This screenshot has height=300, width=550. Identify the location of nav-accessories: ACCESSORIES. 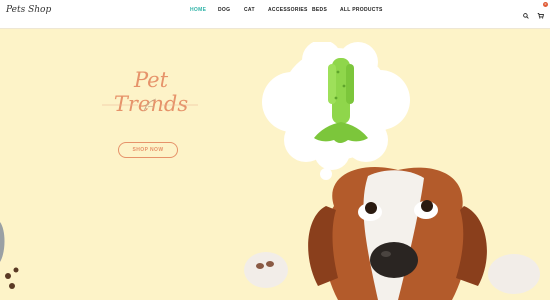
(288, 10).